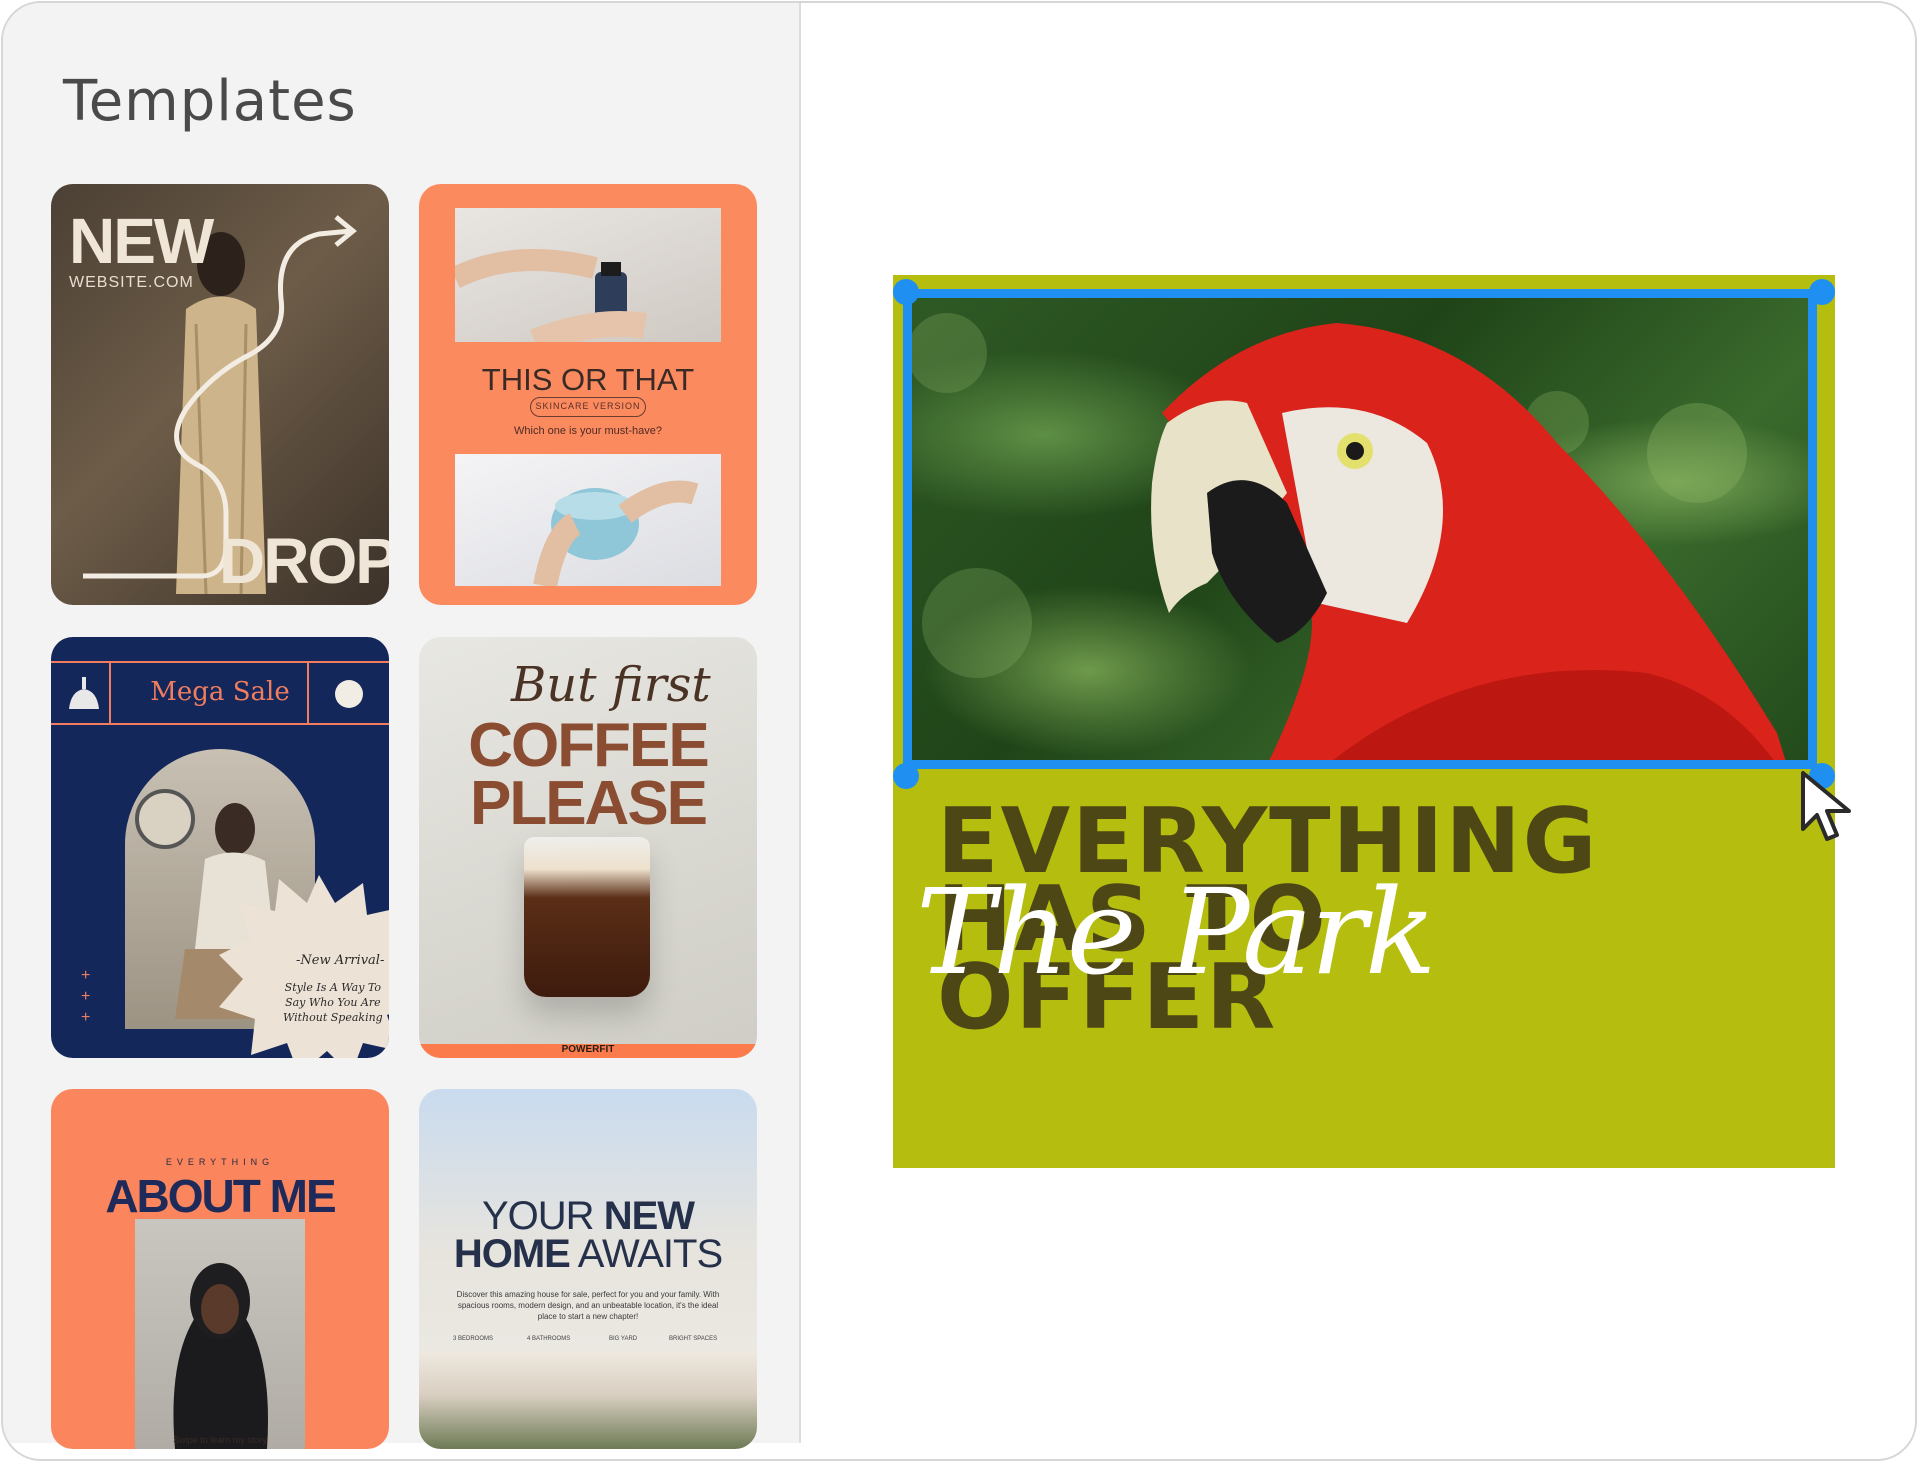  Describe the element at coordinates (220, 1334) in the screenshot. I see `portrait-photo` at that location.